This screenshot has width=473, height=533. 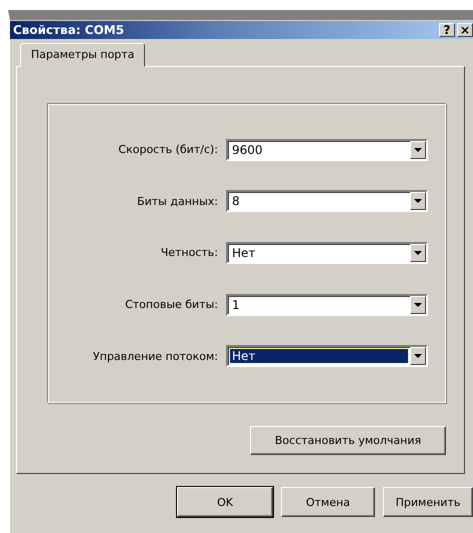 I want to click on field-label: Четность:, so click(x=189, y=253).